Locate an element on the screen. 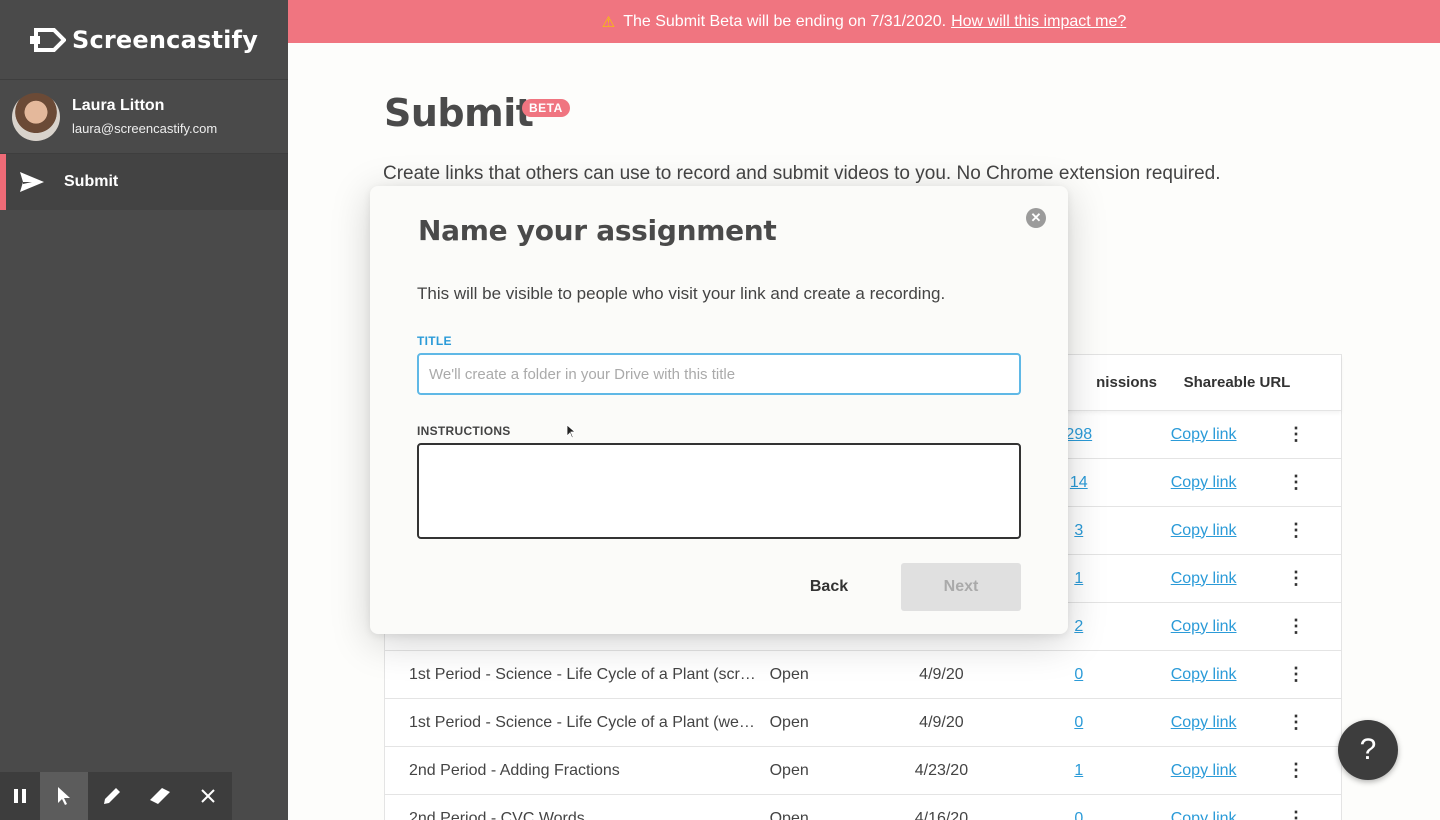 Image resolution: width=1440 pixels, height=820 pixels. pen-tool-button is located at coordinates (112, 796).